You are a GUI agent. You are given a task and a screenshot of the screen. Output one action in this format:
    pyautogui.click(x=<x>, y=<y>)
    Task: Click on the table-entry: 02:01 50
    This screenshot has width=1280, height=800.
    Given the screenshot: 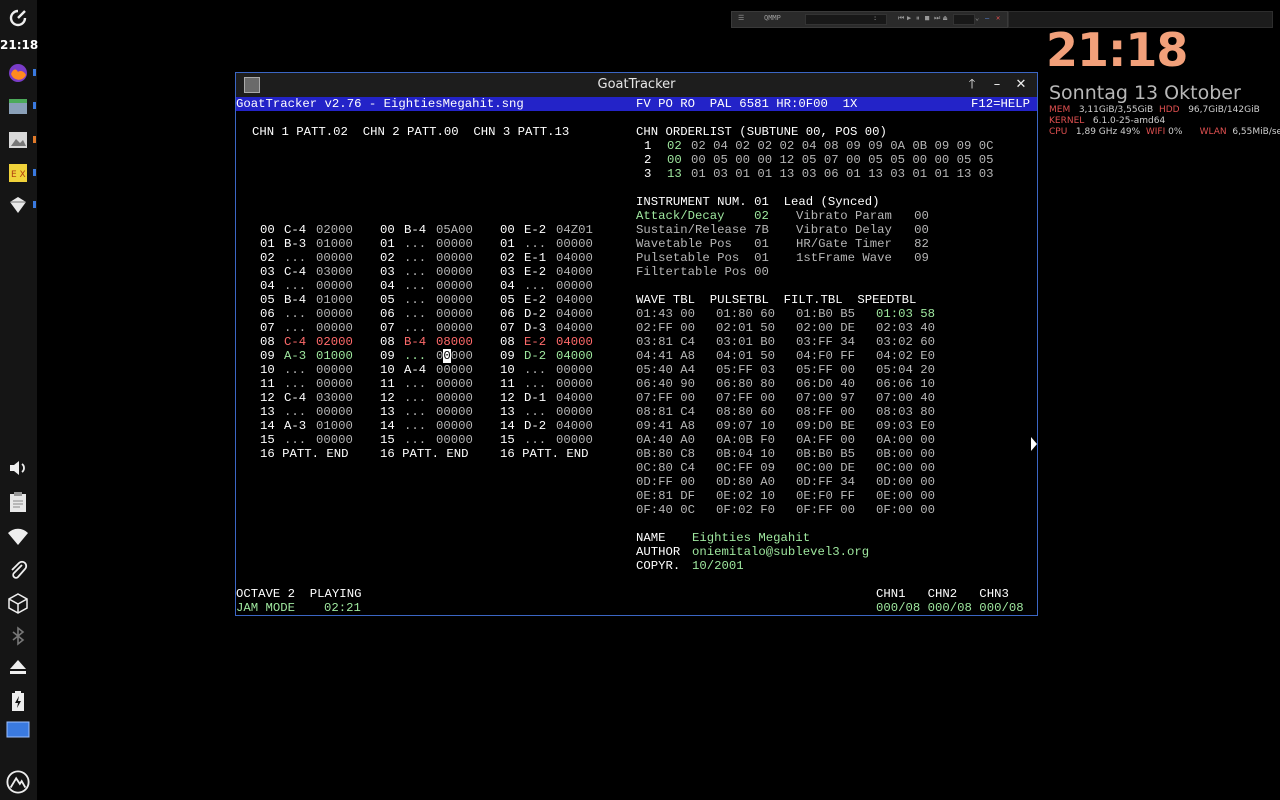 What is the action you would take?
    pyautogui.click(x=745, y=328)
    